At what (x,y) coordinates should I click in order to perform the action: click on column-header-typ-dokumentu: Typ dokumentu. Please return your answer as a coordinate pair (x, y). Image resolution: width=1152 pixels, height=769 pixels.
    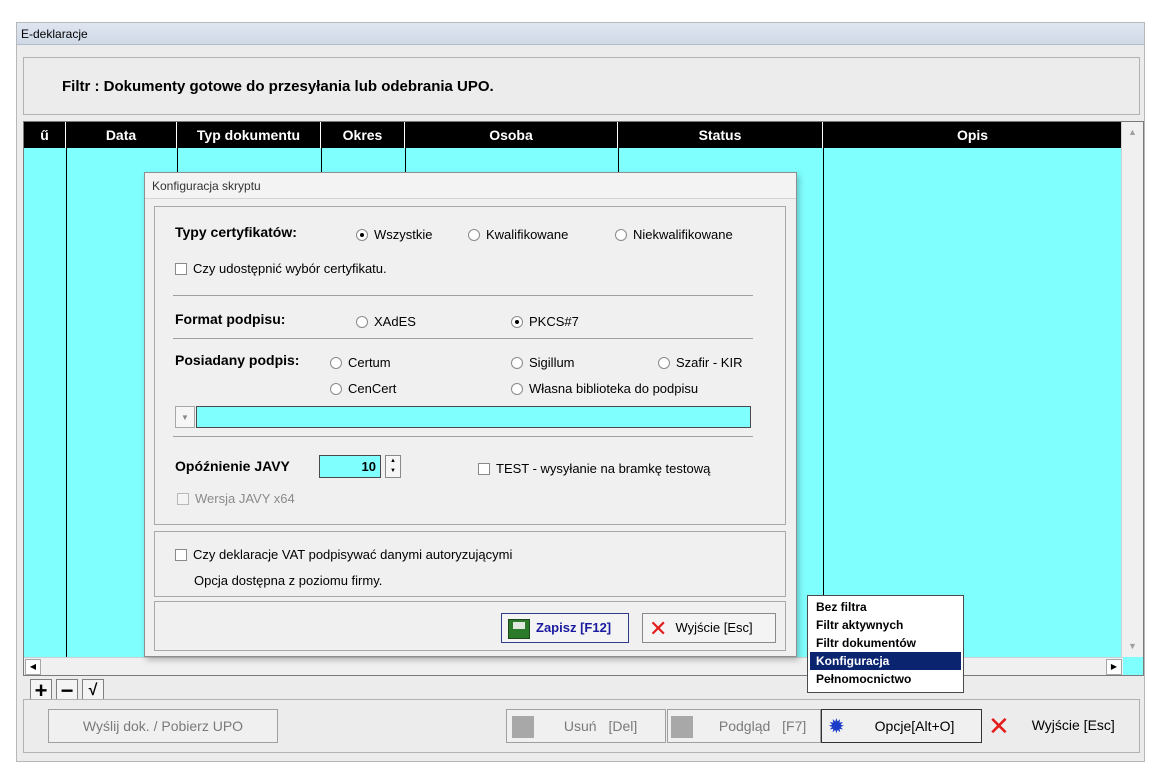
    Looking at the image, I should click on (249, 135).